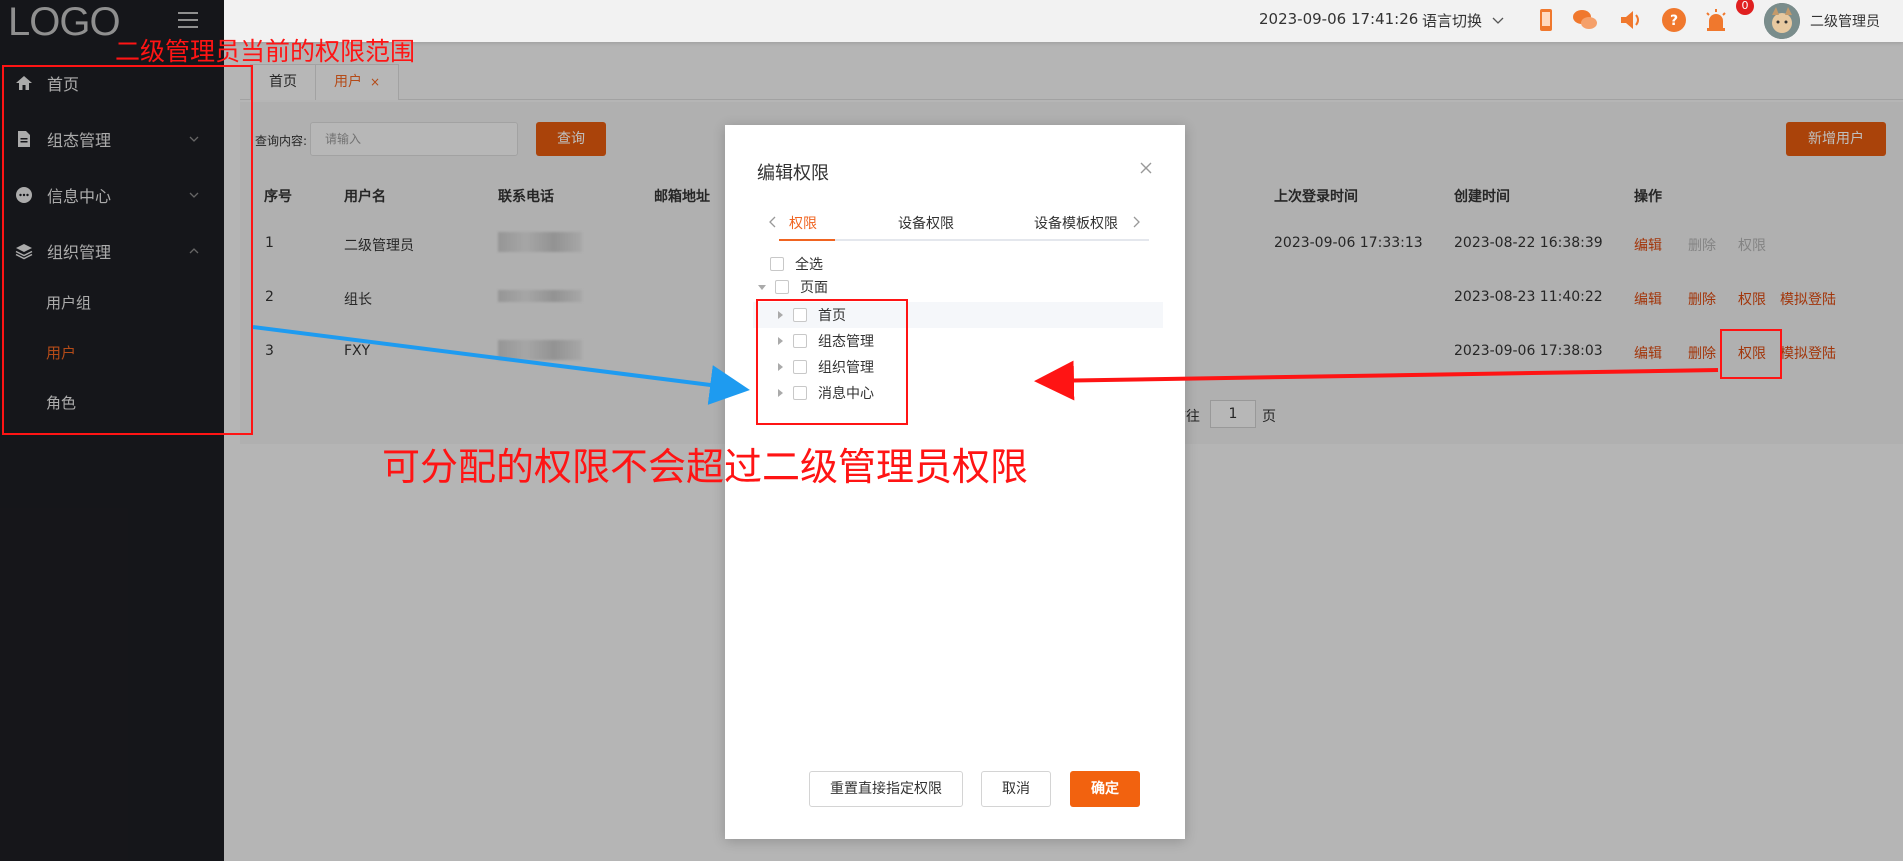  What do you see at coordinates (1745, 7) in the screenshot?
I see `notification-badge: 0` at bounding box center [1745, 7].